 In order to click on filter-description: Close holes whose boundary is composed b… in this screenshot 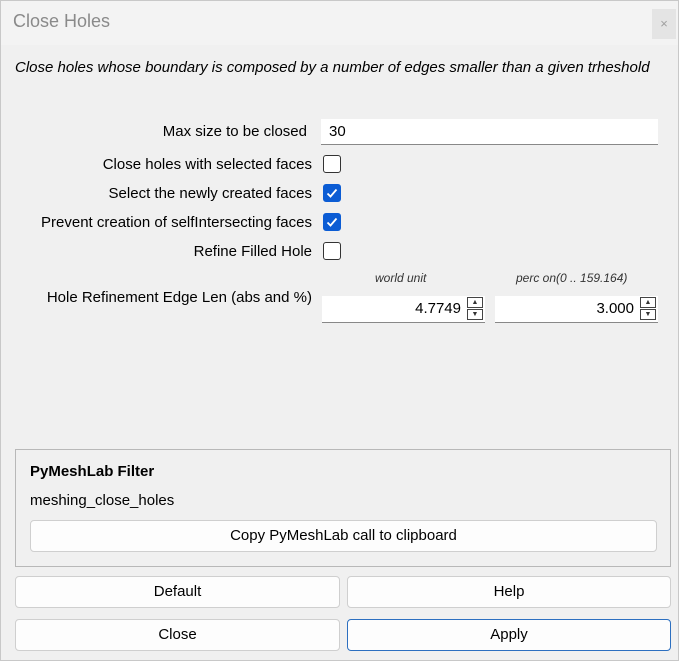, I will do `click(332, 67)`.